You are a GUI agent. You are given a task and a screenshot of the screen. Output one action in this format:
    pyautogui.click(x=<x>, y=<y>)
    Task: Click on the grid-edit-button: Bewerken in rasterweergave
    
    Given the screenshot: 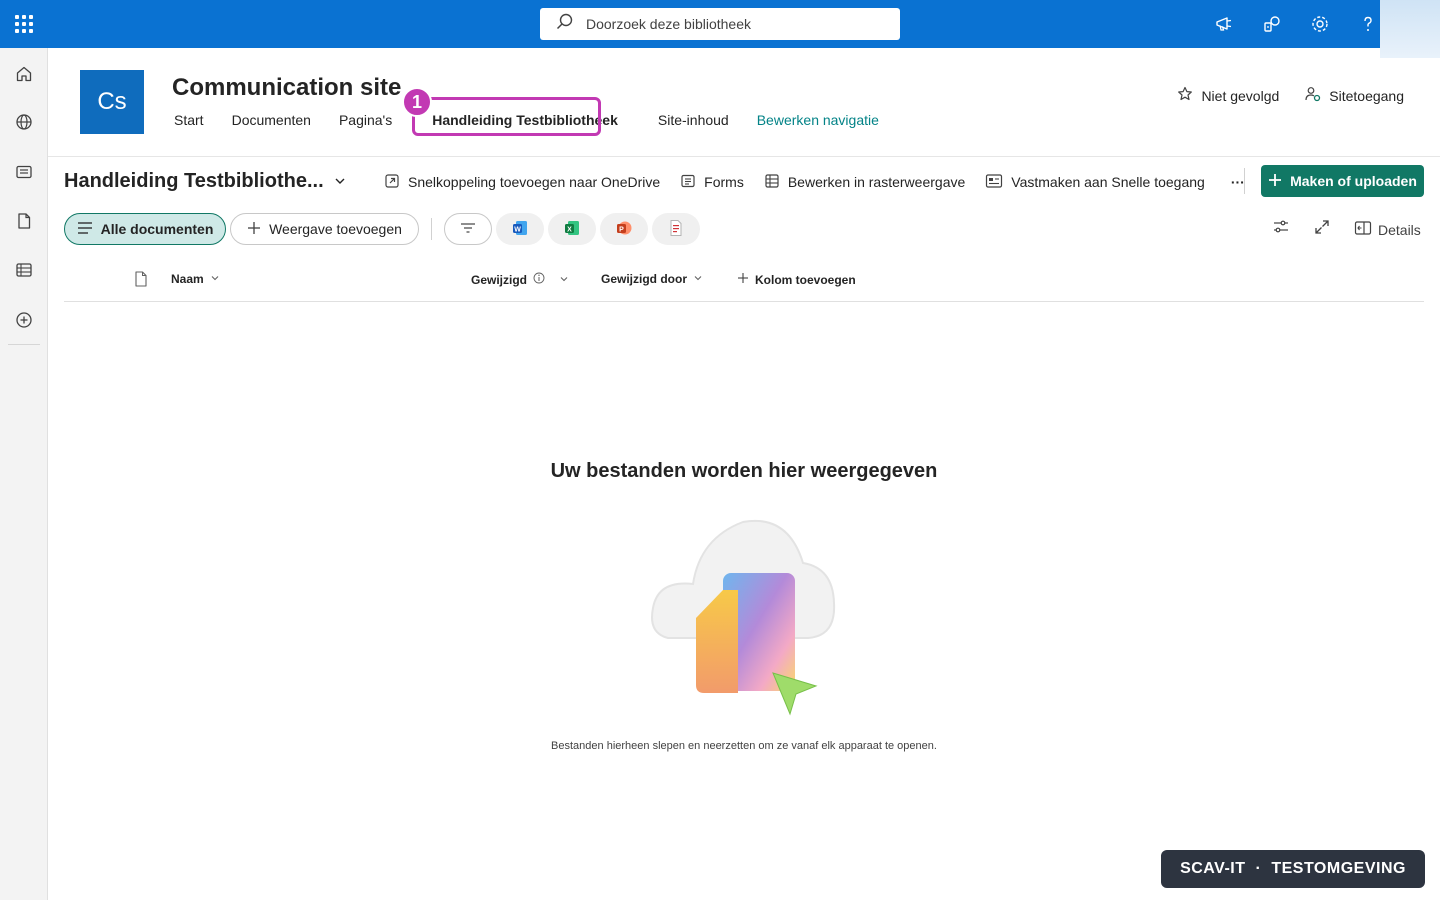 What is the action you would take?
    pyautogui.click(x=864, y=182)
    